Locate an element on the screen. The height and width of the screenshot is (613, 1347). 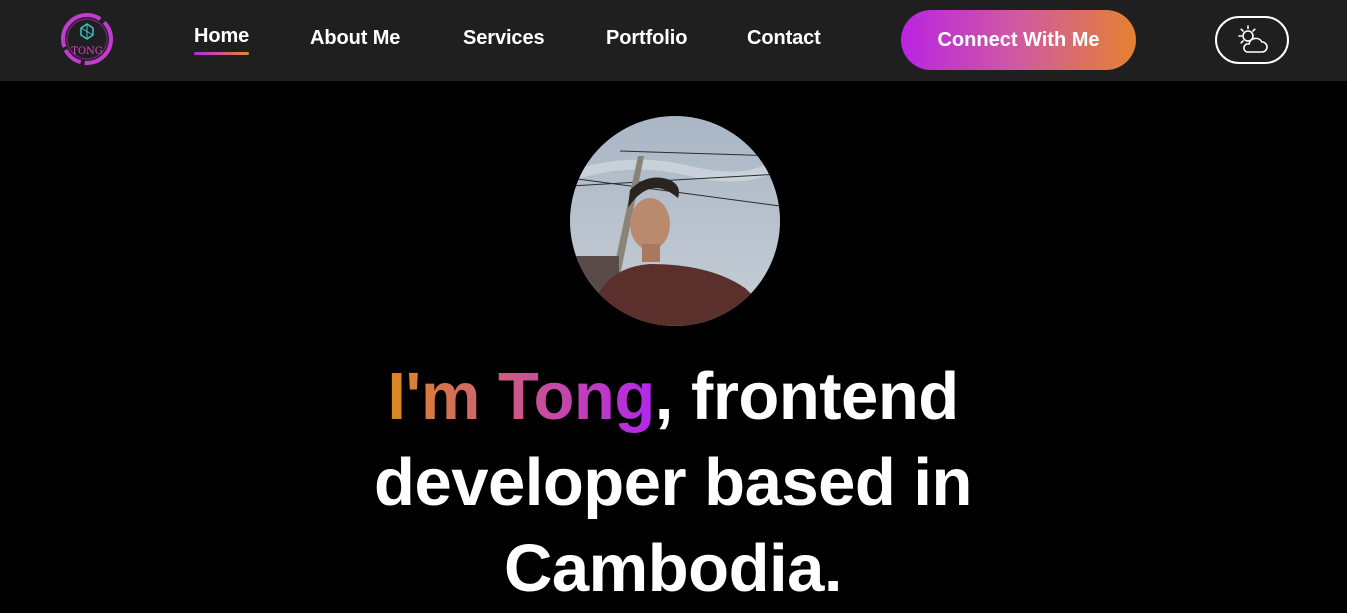
nav-about-me: About Me is located at coordinates (355, 38).